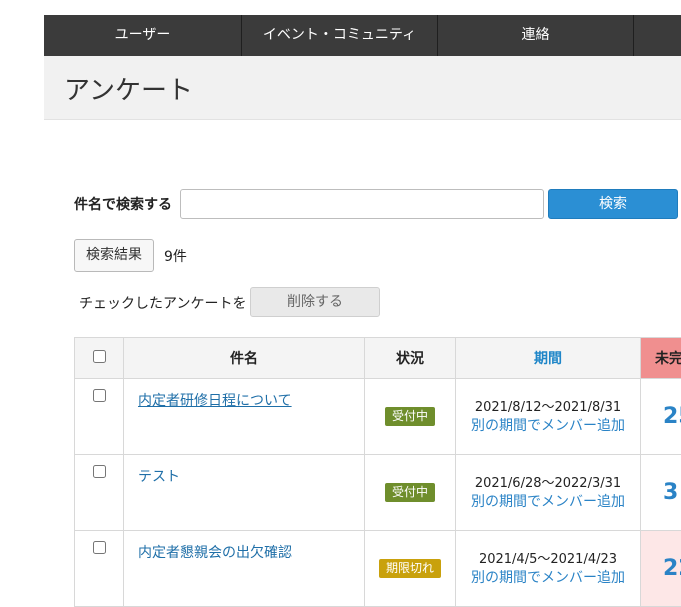 This screenshot has height=607, width=681. I want to click on row-period-cell: 2021/8/12～2021/8/31 別の期間でメンバー追加, so click(548, 417).